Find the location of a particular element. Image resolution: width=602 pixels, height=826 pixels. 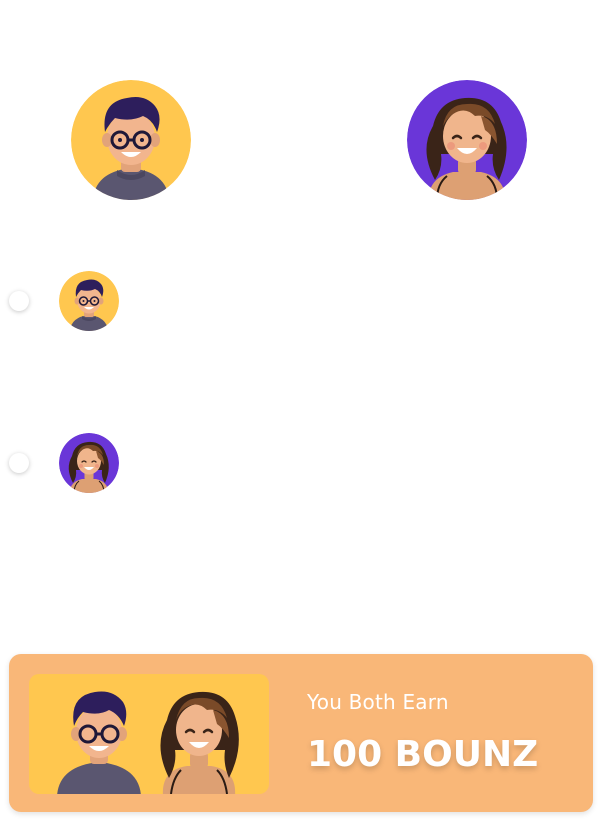

radio-button-girl is located at coordinates (19, 463).